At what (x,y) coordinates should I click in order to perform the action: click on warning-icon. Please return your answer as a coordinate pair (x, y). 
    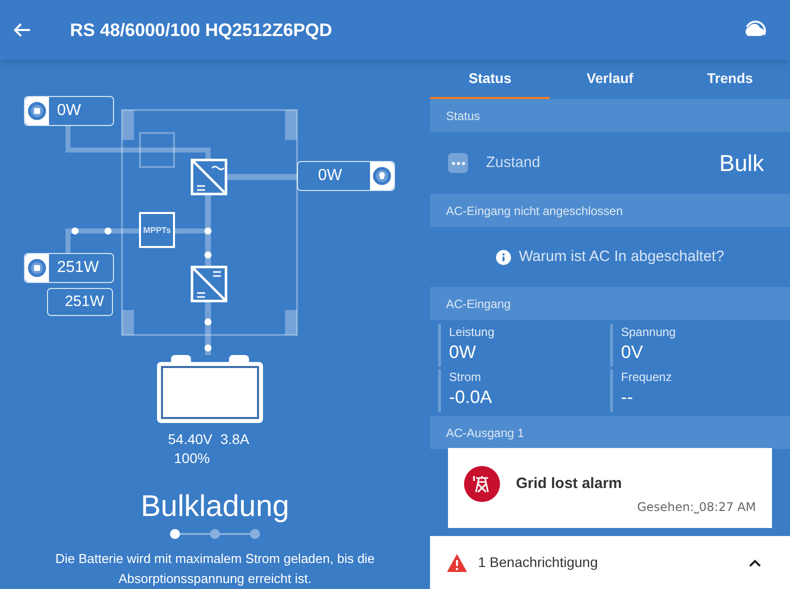
    Looking at the image, I should click on (457, 562).